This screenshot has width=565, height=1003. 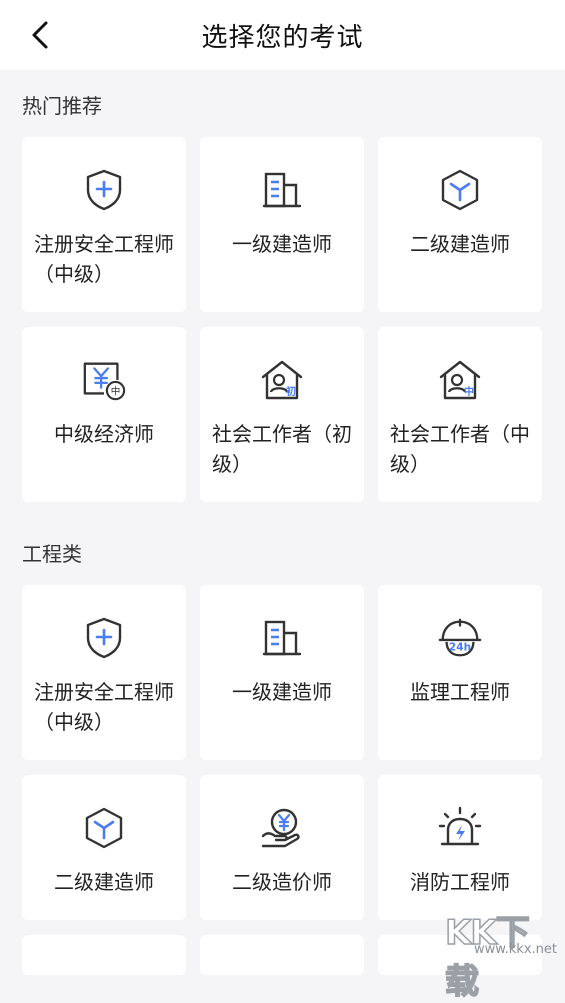 I want to click on yuan-hand-icon, so click(x=282, y=828).